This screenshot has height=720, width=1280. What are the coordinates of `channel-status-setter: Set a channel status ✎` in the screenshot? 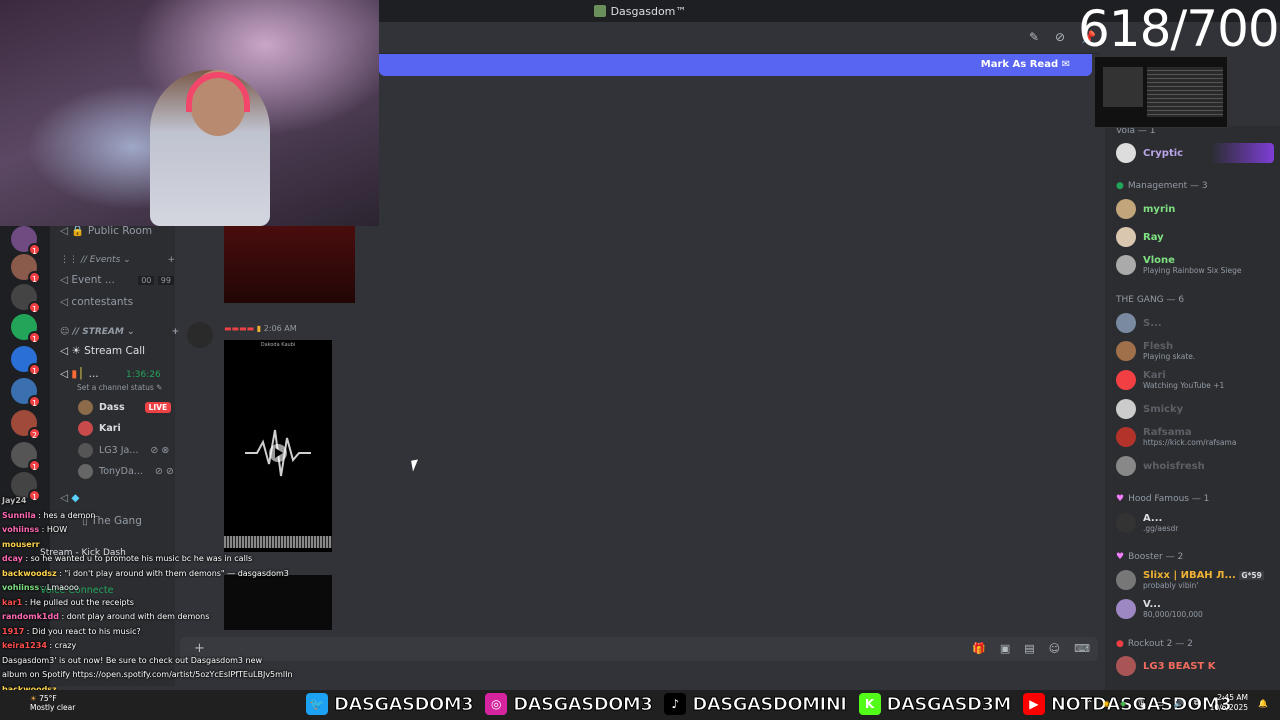 It's located at (119, 387).